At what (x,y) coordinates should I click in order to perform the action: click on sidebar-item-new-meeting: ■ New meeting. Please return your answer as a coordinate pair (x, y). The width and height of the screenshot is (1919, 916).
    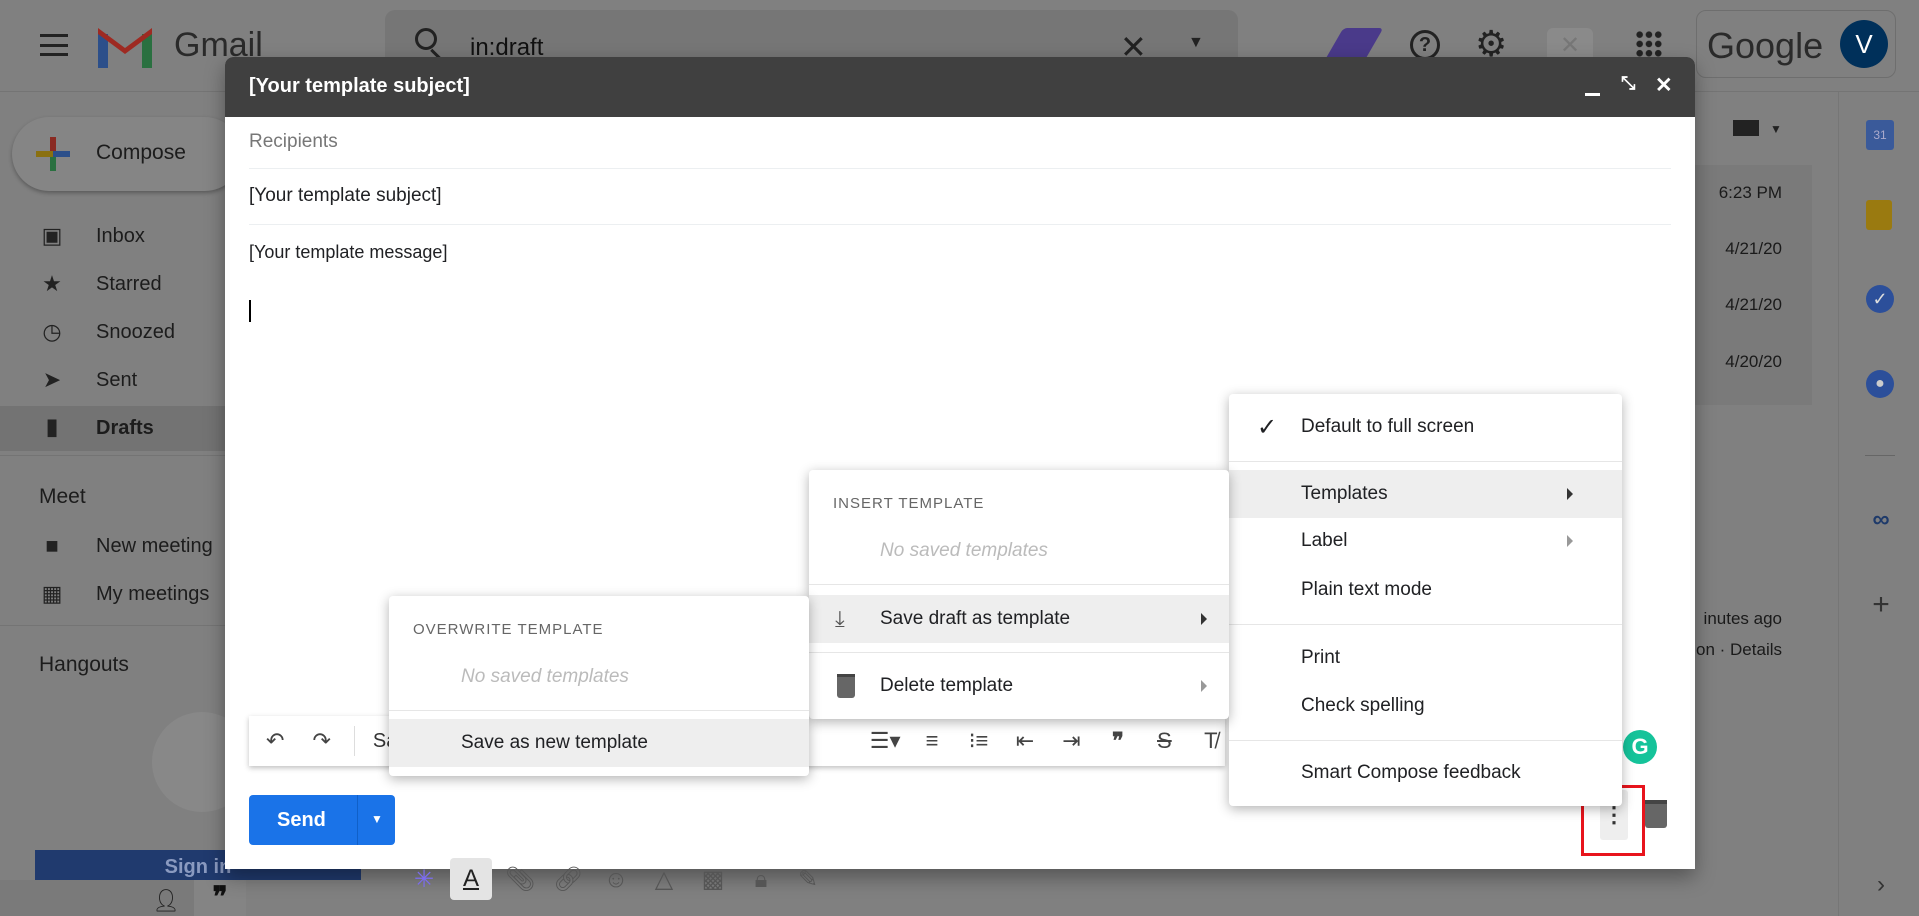
    Looking at the image, I should click on (112, 546).